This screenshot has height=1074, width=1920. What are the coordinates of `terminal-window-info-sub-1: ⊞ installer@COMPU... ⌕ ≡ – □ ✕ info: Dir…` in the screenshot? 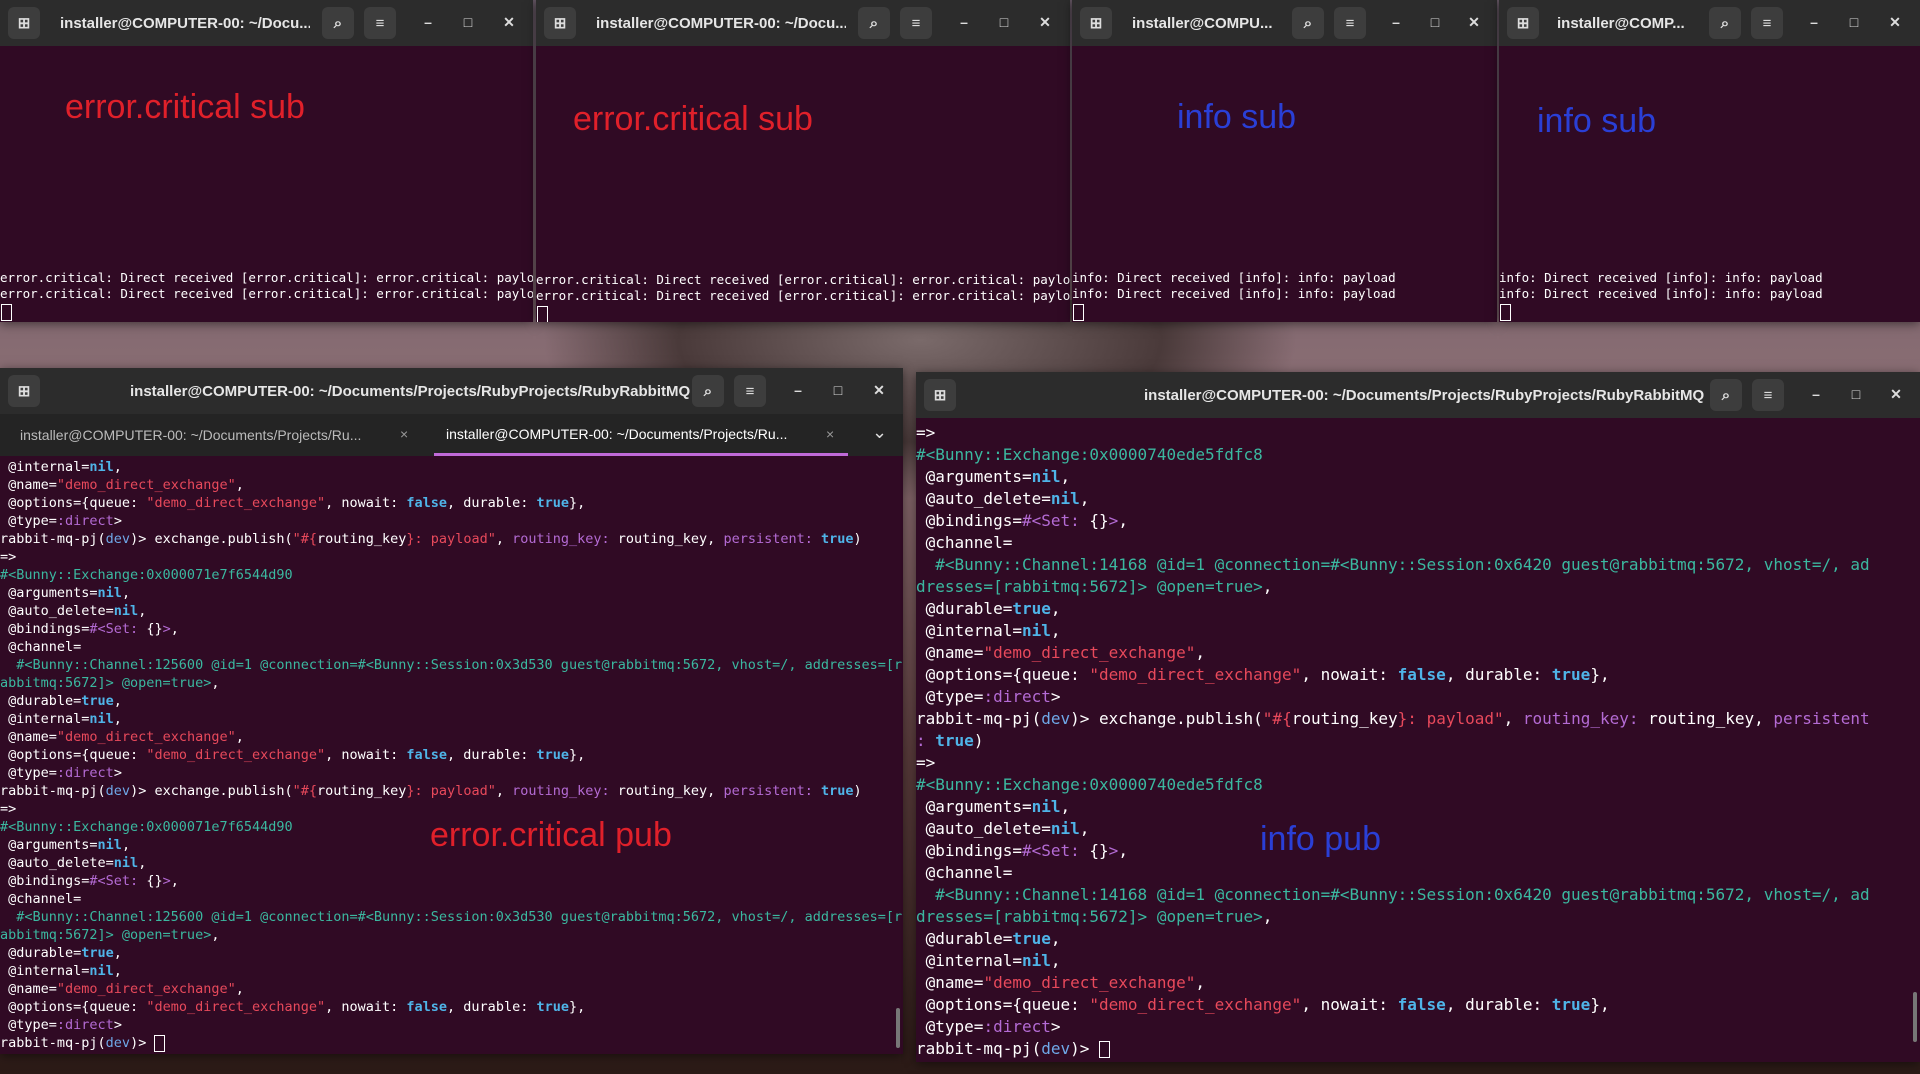 It's located at (1284, 161).